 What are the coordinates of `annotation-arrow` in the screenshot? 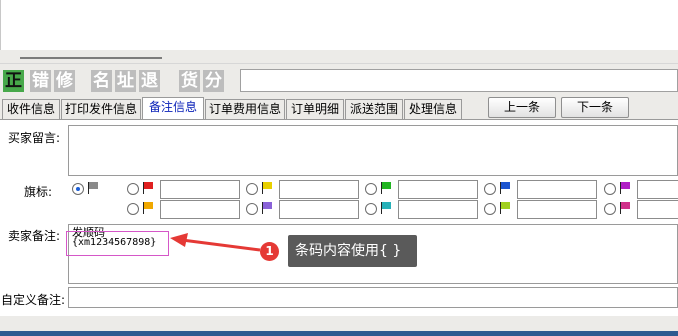 It's located at (215, 242).